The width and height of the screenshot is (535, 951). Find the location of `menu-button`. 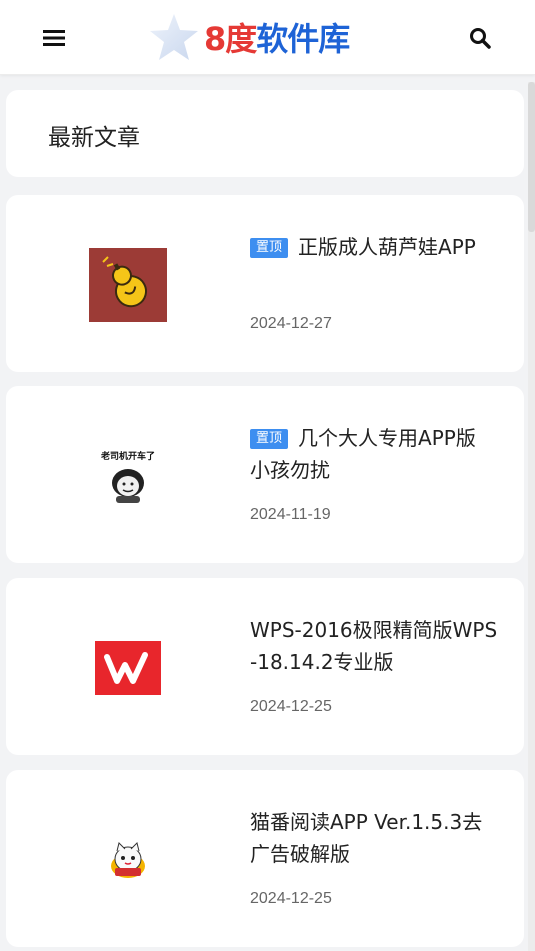

menu-button is located at coordinates (54, 38).